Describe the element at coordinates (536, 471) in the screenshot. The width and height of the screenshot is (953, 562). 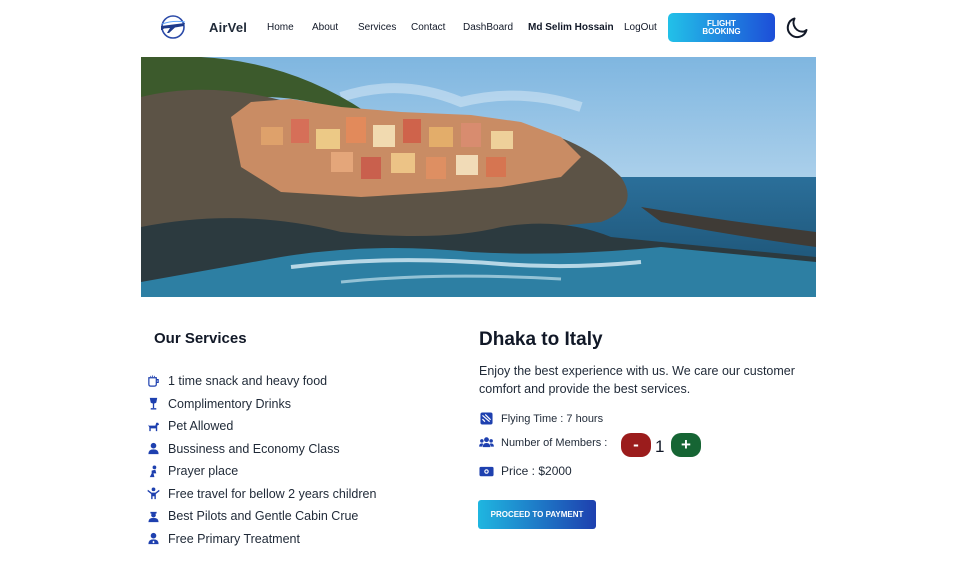
I see `price: Price : $2000` at that location.